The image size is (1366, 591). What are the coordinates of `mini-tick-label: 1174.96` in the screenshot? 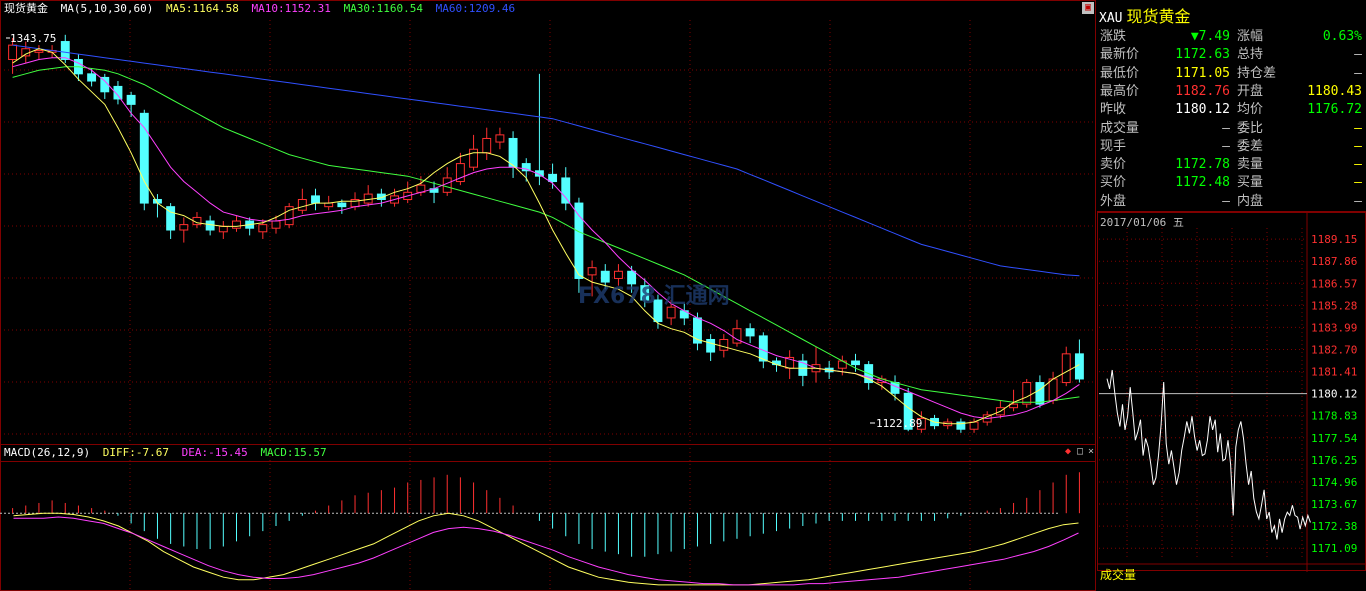 It's located at (1334, 482).